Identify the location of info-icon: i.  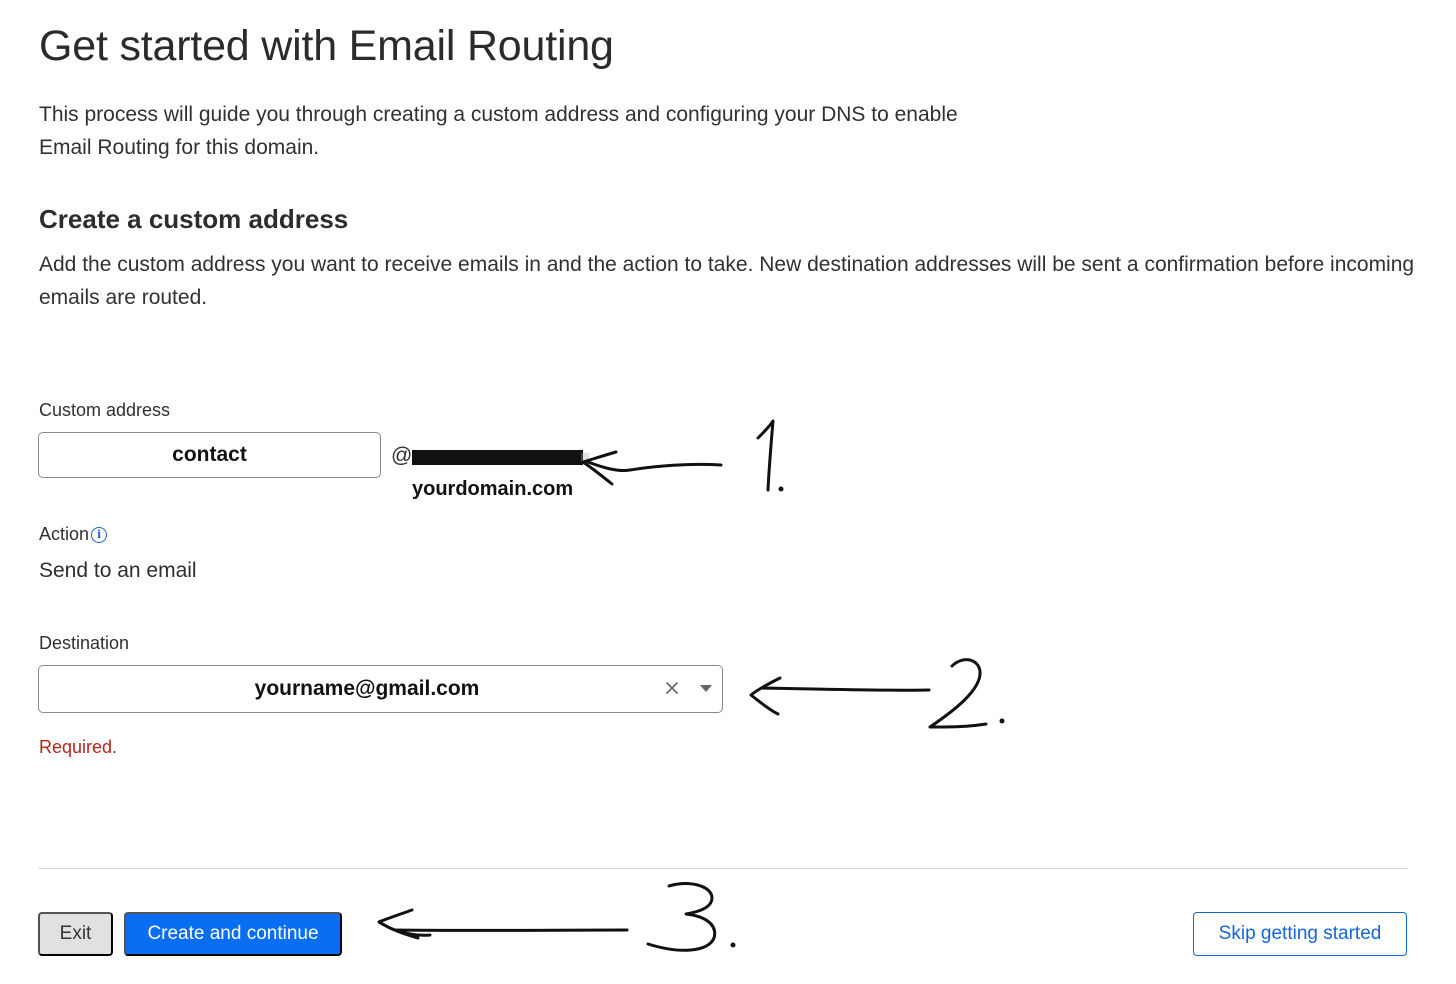
(99, 534).